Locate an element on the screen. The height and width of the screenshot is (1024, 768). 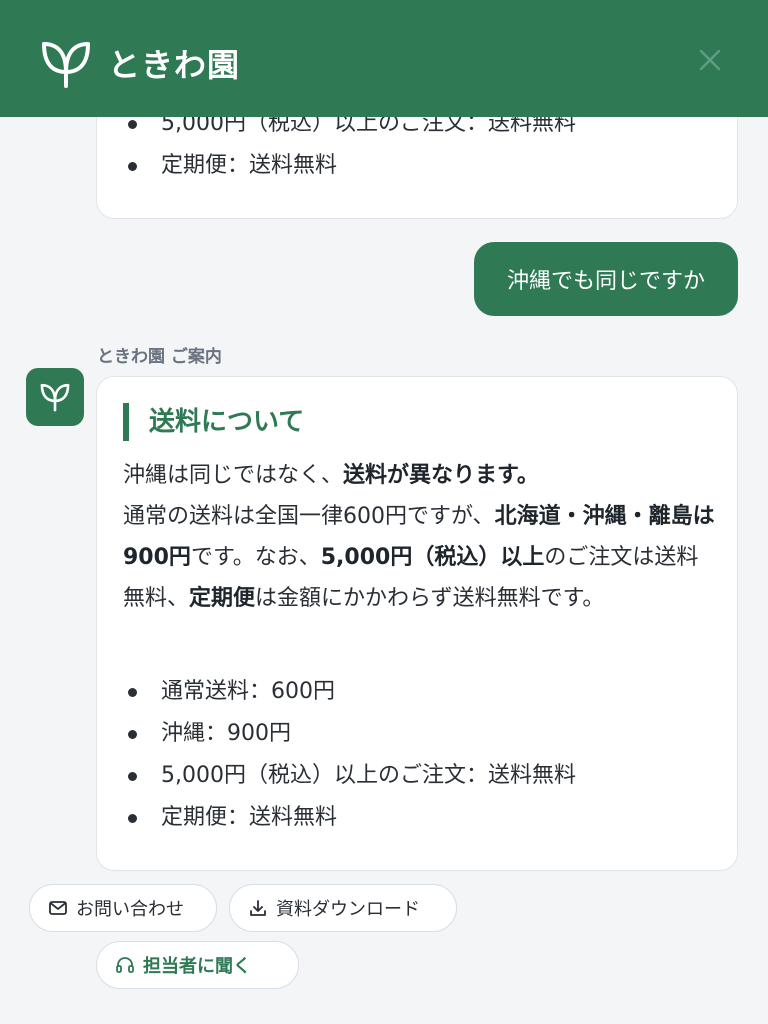
bot-avatar is located at coordinates (55, 397).